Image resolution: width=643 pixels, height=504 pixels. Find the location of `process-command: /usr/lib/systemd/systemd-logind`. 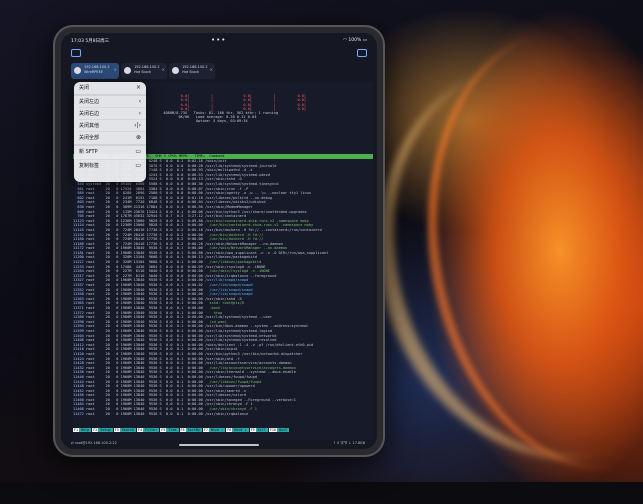

process-command: /usr/lib/systemd/systemd-logind is located at coordinates (239, 330).